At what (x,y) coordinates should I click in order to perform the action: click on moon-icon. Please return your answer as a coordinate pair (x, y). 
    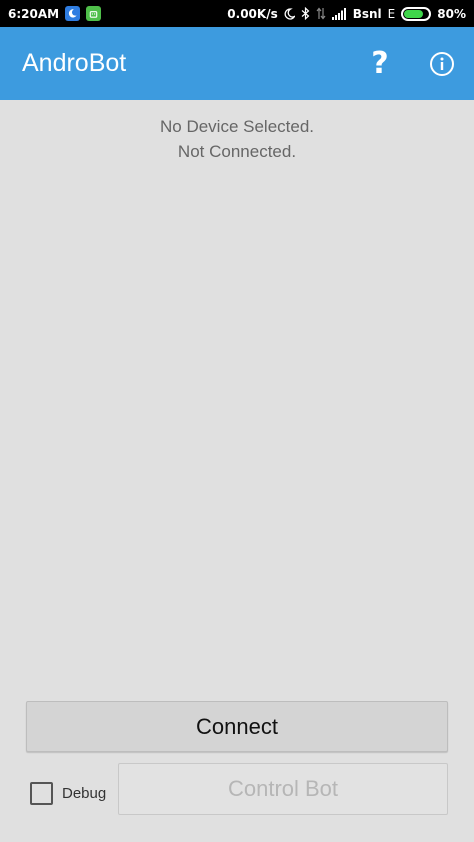
    Looking at the image, I should click on (289, 13).